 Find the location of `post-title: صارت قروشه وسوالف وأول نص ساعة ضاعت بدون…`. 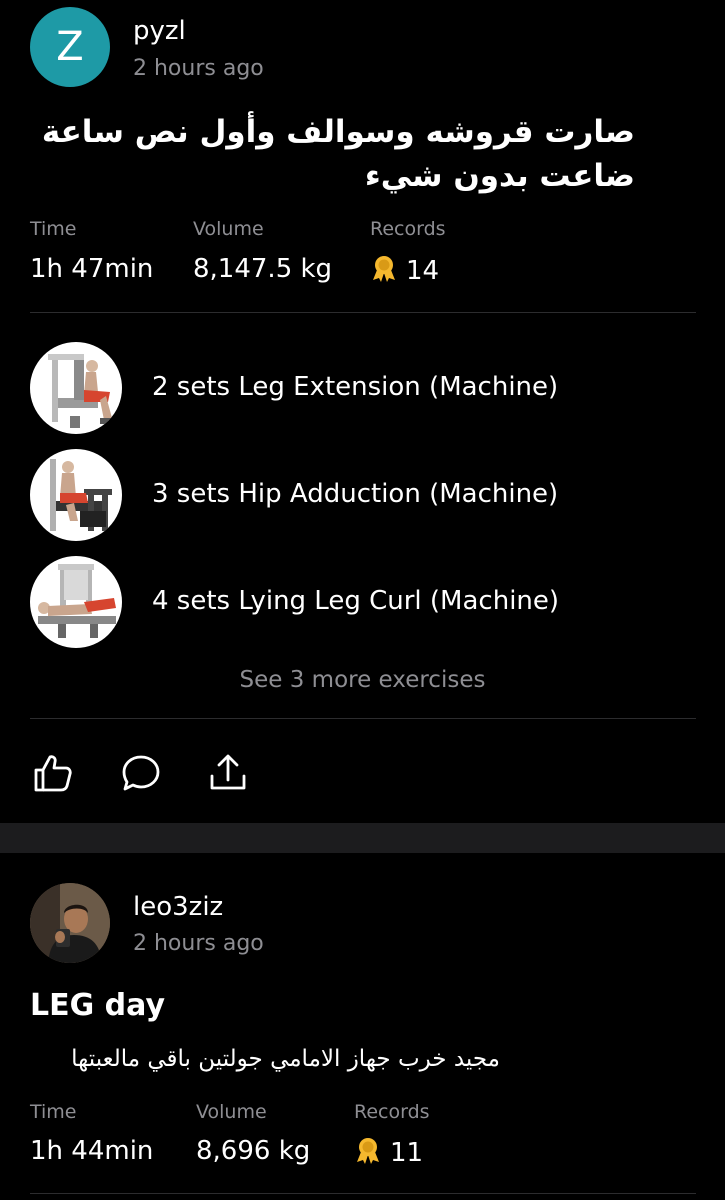

post-title: صارت قروشه وسوالف وأول نص ساعة ضاعت بدون… is located at coordinates (332, 154).